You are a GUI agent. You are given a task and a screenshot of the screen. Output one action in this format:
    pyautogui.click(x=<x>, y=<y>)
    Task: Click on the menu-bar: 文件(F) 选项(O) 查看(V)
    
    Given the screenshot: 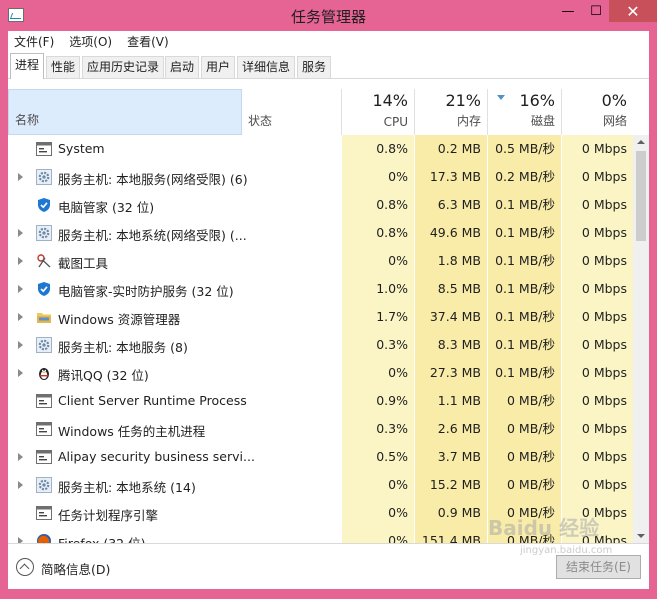 What is the action you would take?
    pyautogui.click(x=328, y=41)
    